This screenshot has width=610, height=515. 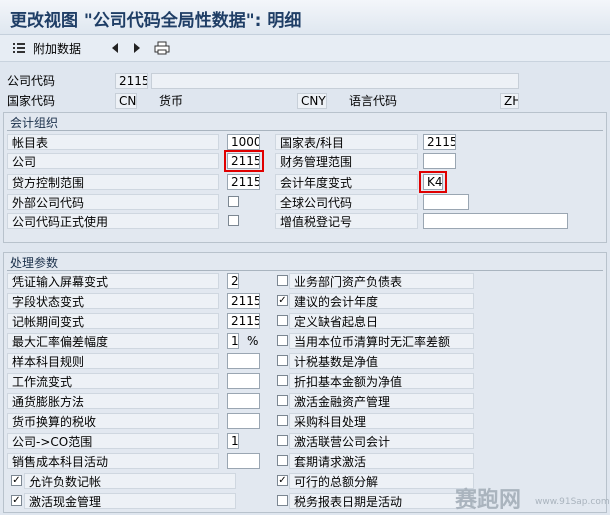 I want to click on vat-registration-field, so click(x=495, y=221).